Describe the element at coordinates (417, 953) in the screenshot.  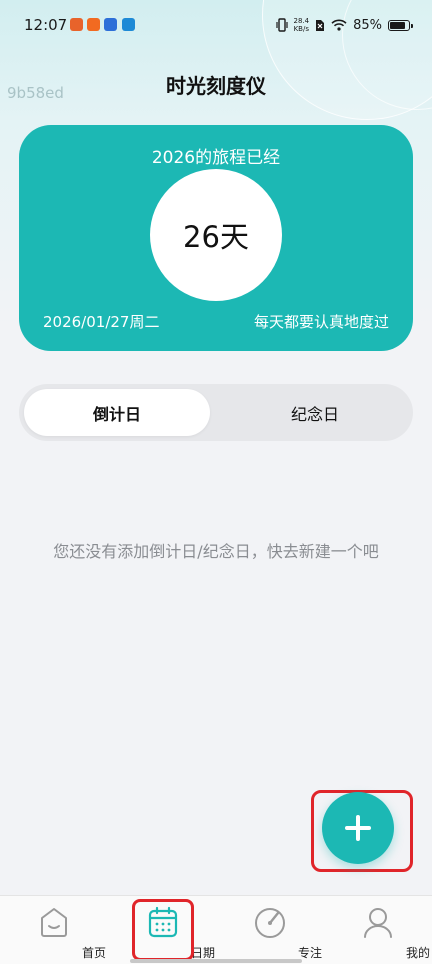
I see `nav-label-mine: 我的` at that location.